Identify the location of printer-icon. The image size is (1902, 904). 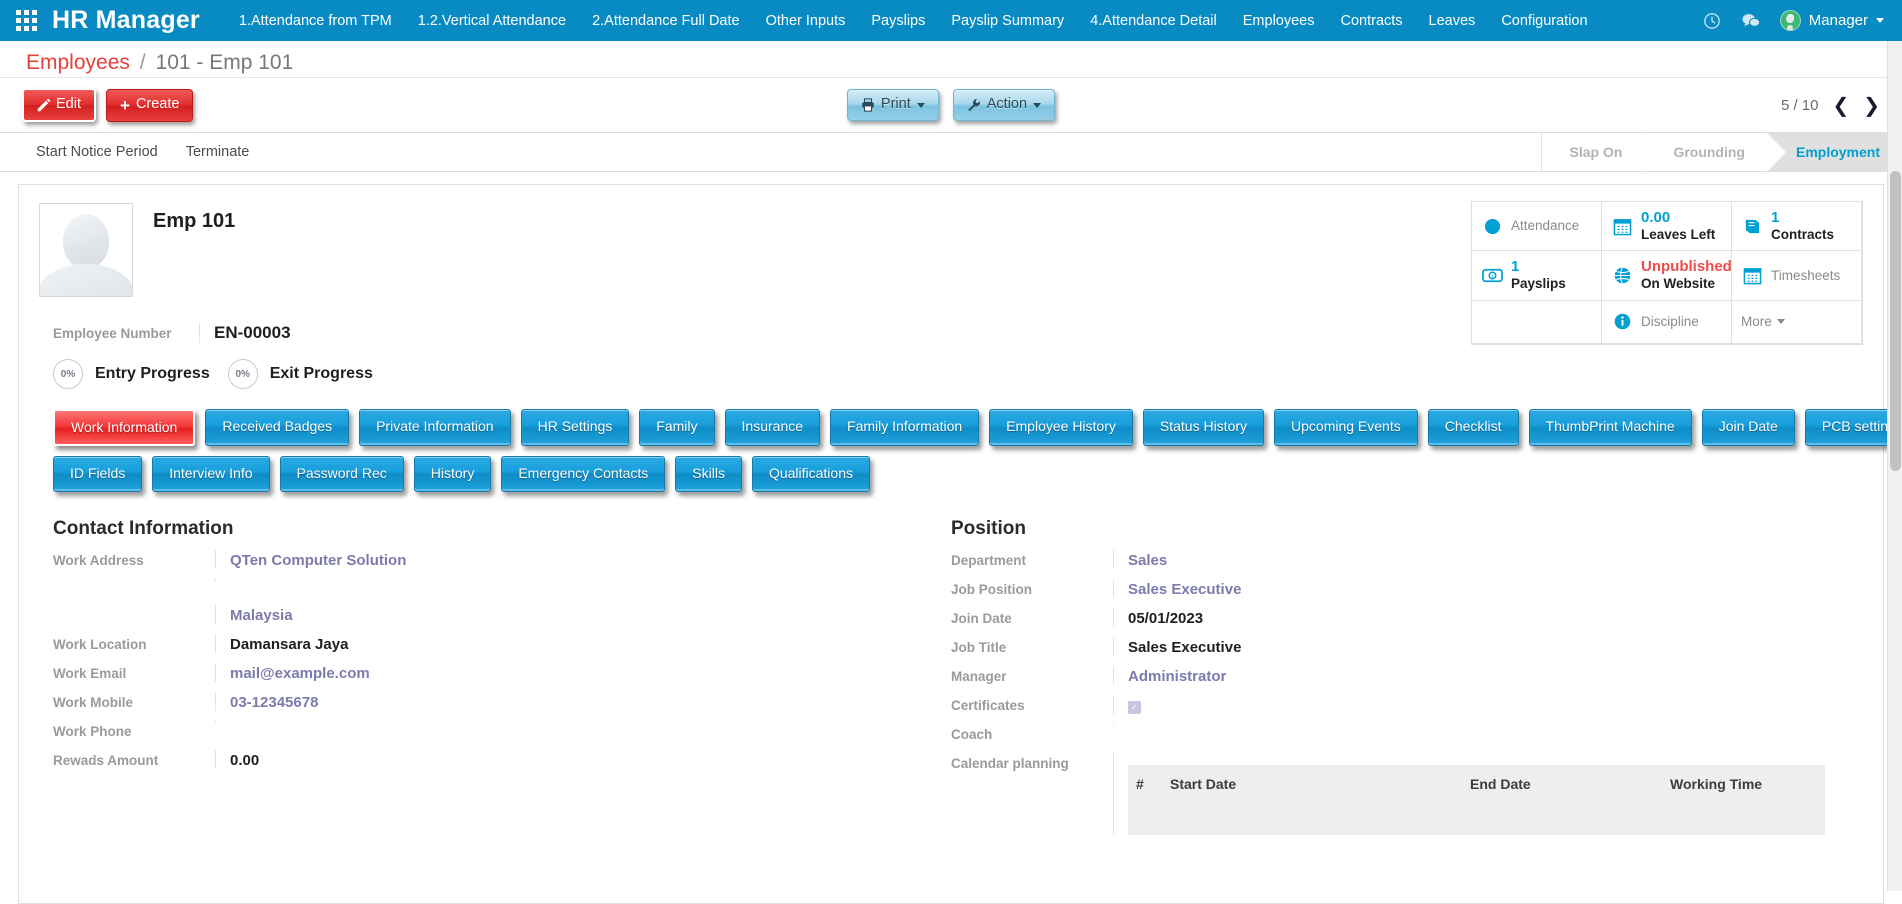
(868, 105).